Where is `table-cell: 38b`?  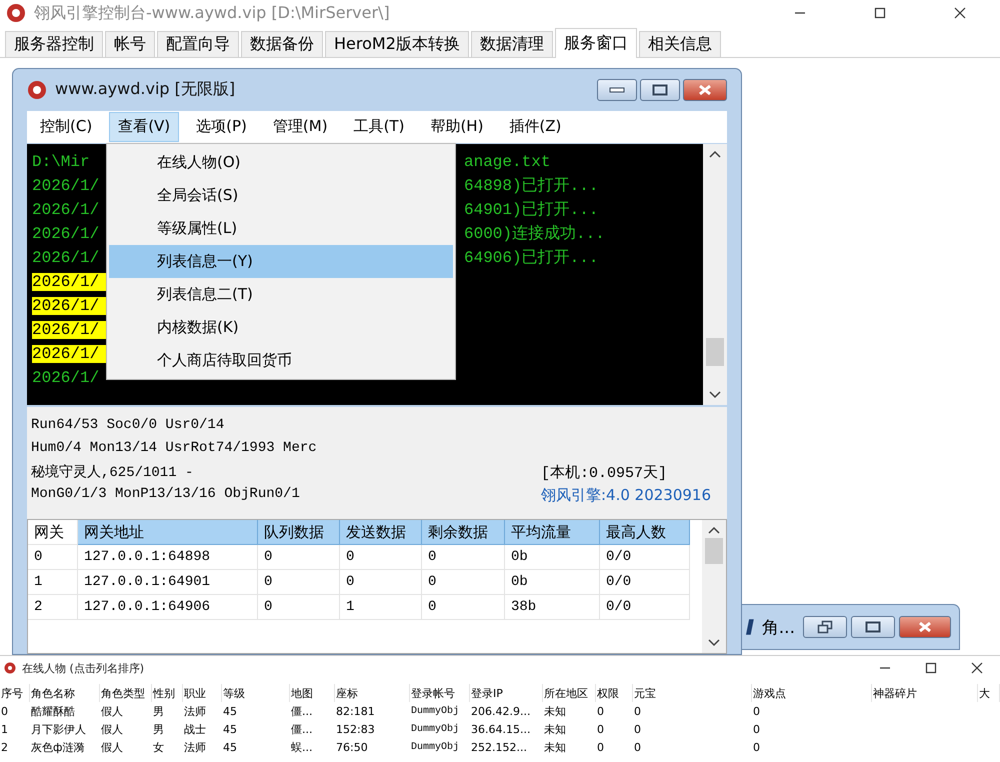 table-cell: 38b is located at coordinates (552, 607).